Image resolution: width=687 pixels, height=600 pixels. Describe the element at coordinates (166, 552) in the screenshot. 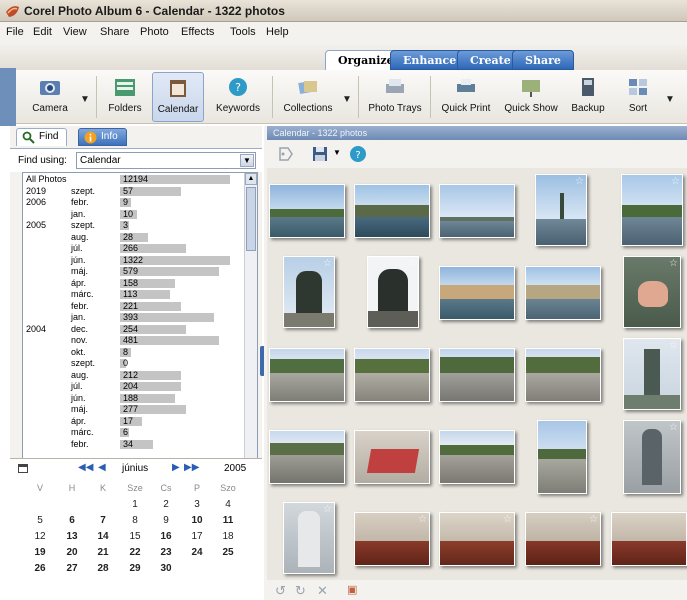

I see `calendar-day: 23` at that location.